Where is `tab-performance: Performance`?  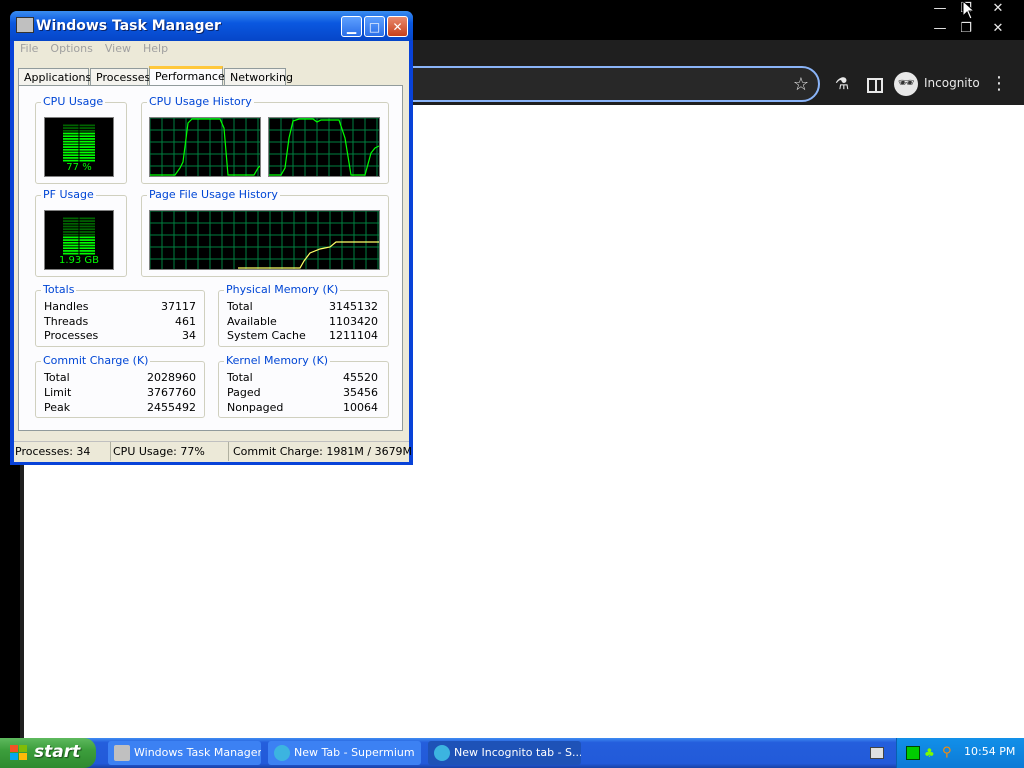 tab-performance: Performance is located at coordinates (187, 76).